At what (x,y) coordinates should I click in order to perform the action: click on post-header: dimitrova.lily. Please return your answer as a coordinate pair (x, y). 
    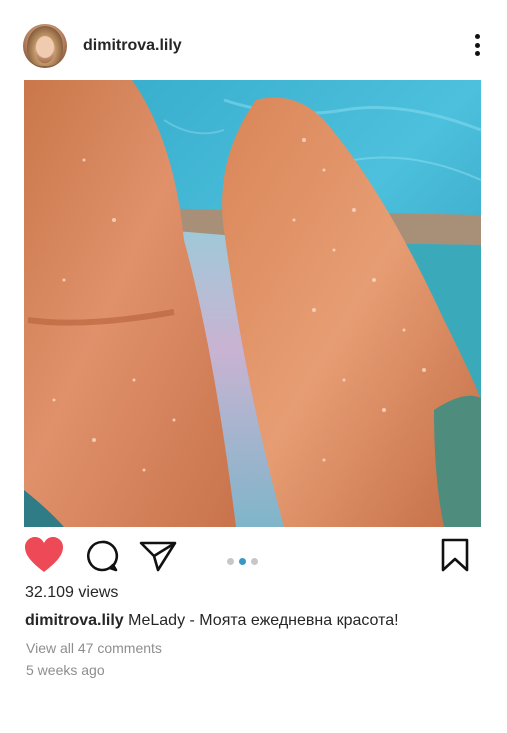
    Looking at the image, I should click on (253, 40).